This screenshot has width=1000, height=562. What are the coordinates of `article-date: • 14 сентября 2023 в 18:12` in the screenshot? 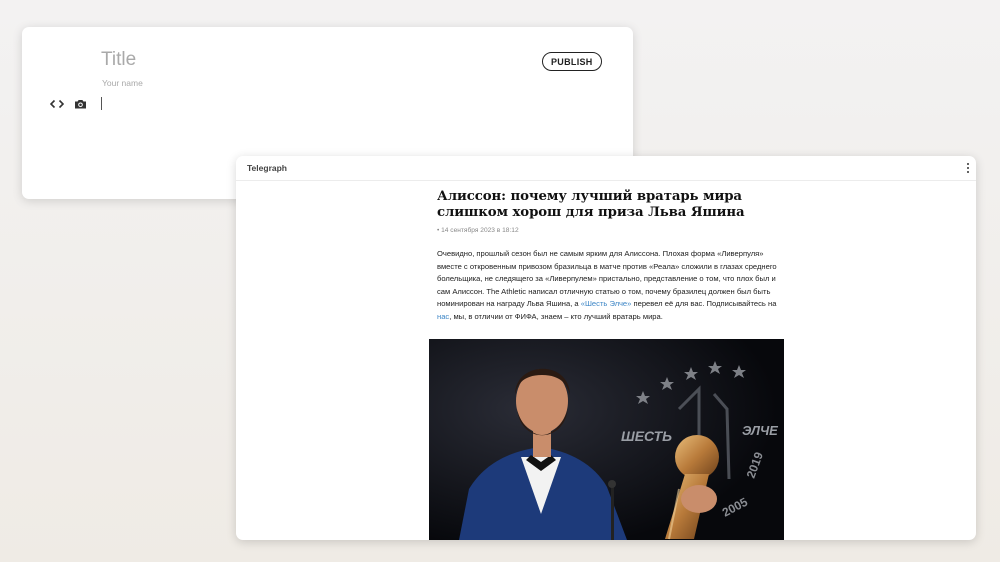 It's located at (478, 230).